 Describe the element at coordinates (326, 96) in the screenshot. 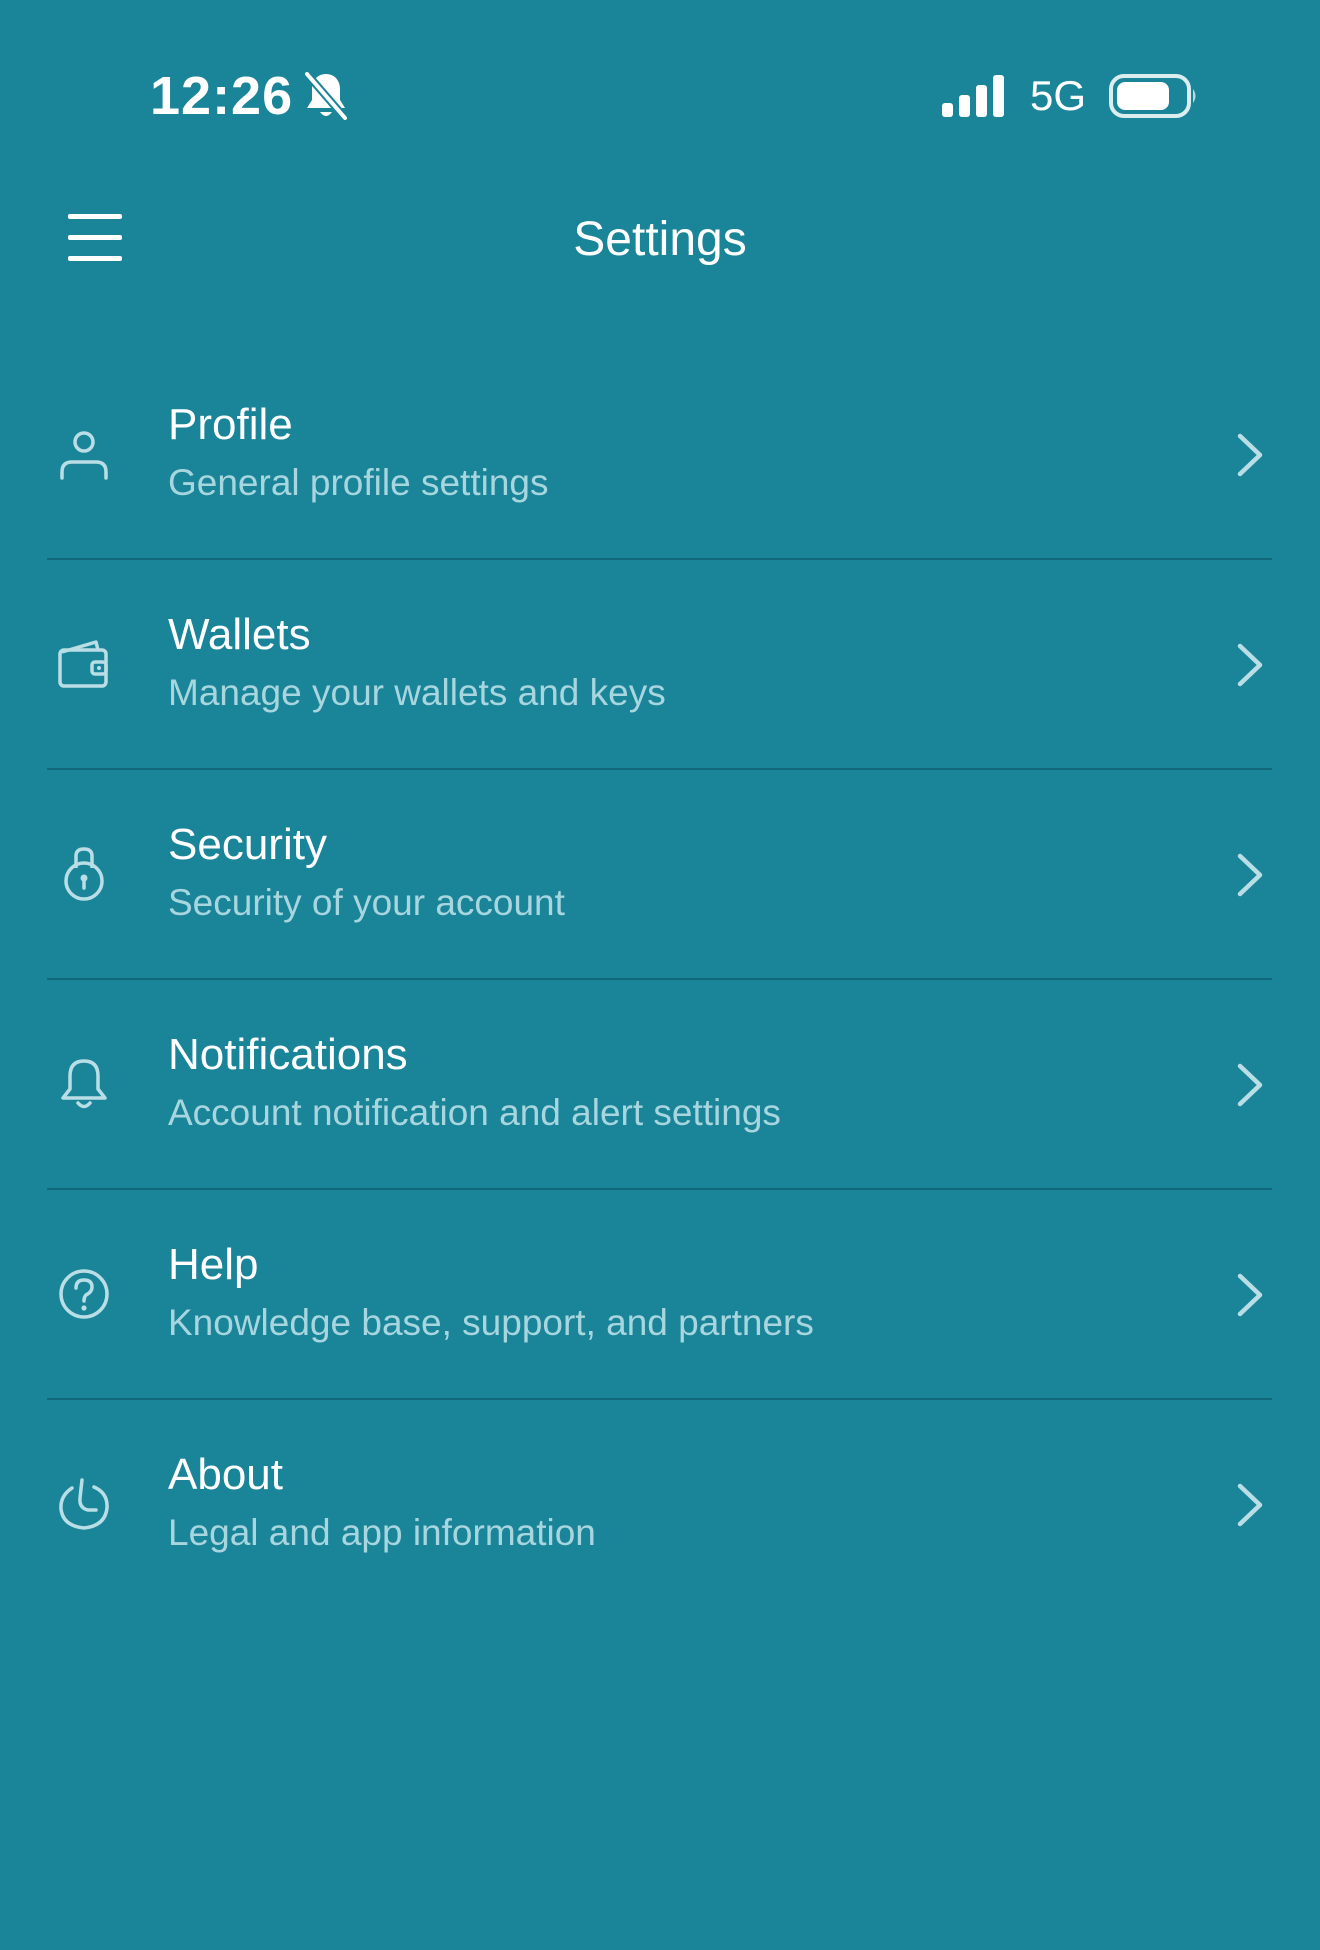

I see `bell-slash-icon` at that location.